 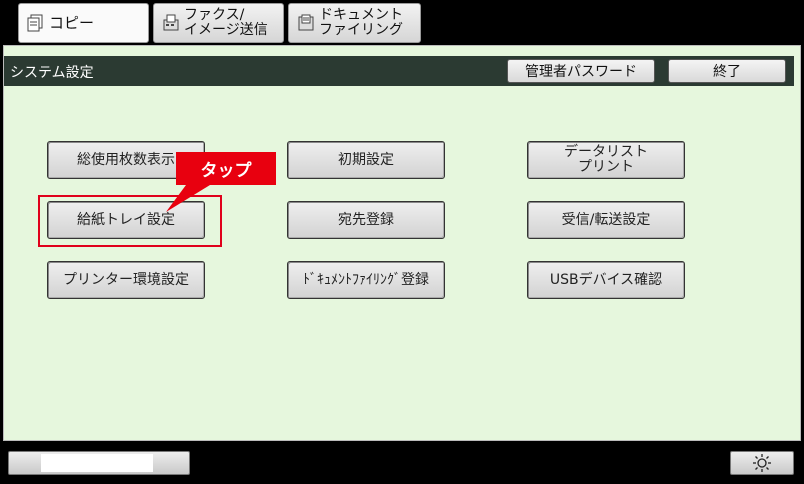 What do you see at coordinates (366, 280) in the screenshot?
I see `document-filing-registration-button: ﾄﾞｷｭﾒﾝﾄﾌｧｲﾘﾝｸﾞ登録` at bounding box center [366, 280].